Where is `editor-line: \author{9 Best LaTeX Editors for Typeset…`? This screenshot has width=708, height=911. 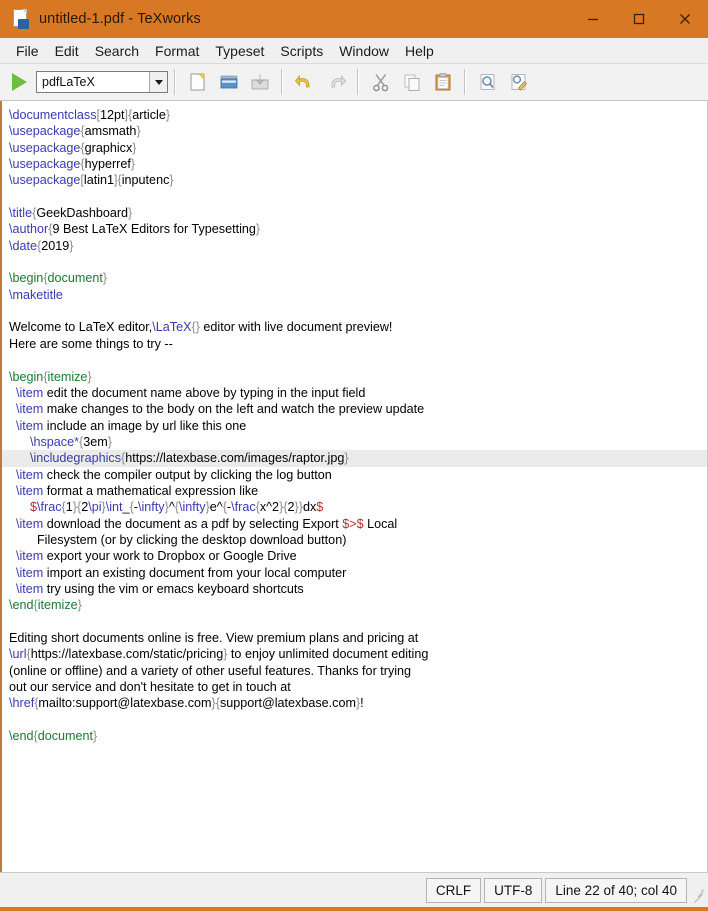
editor-line: \author{9 Best LaTeX Editors for Typeset… is located at coordinates (356, 229).